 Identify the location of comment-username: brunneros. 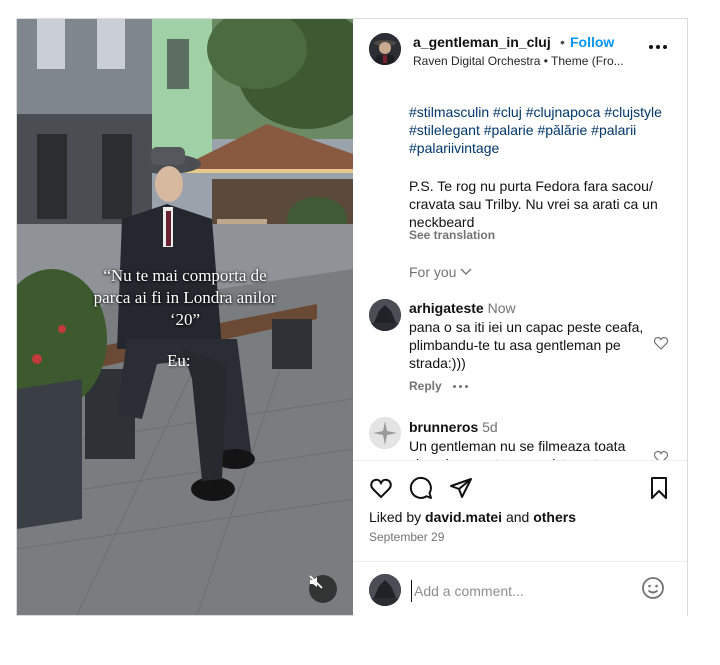
(443, 427).